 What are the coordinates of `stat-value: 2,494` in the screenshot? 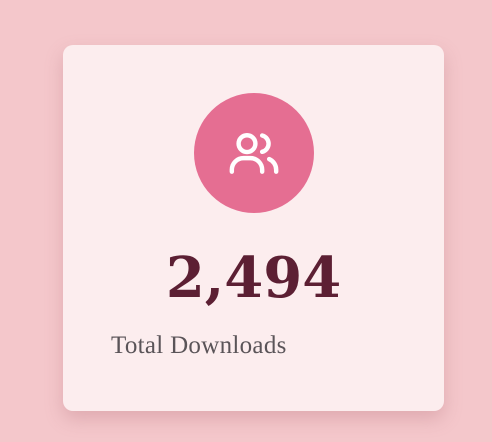 It's located at (253, 278).